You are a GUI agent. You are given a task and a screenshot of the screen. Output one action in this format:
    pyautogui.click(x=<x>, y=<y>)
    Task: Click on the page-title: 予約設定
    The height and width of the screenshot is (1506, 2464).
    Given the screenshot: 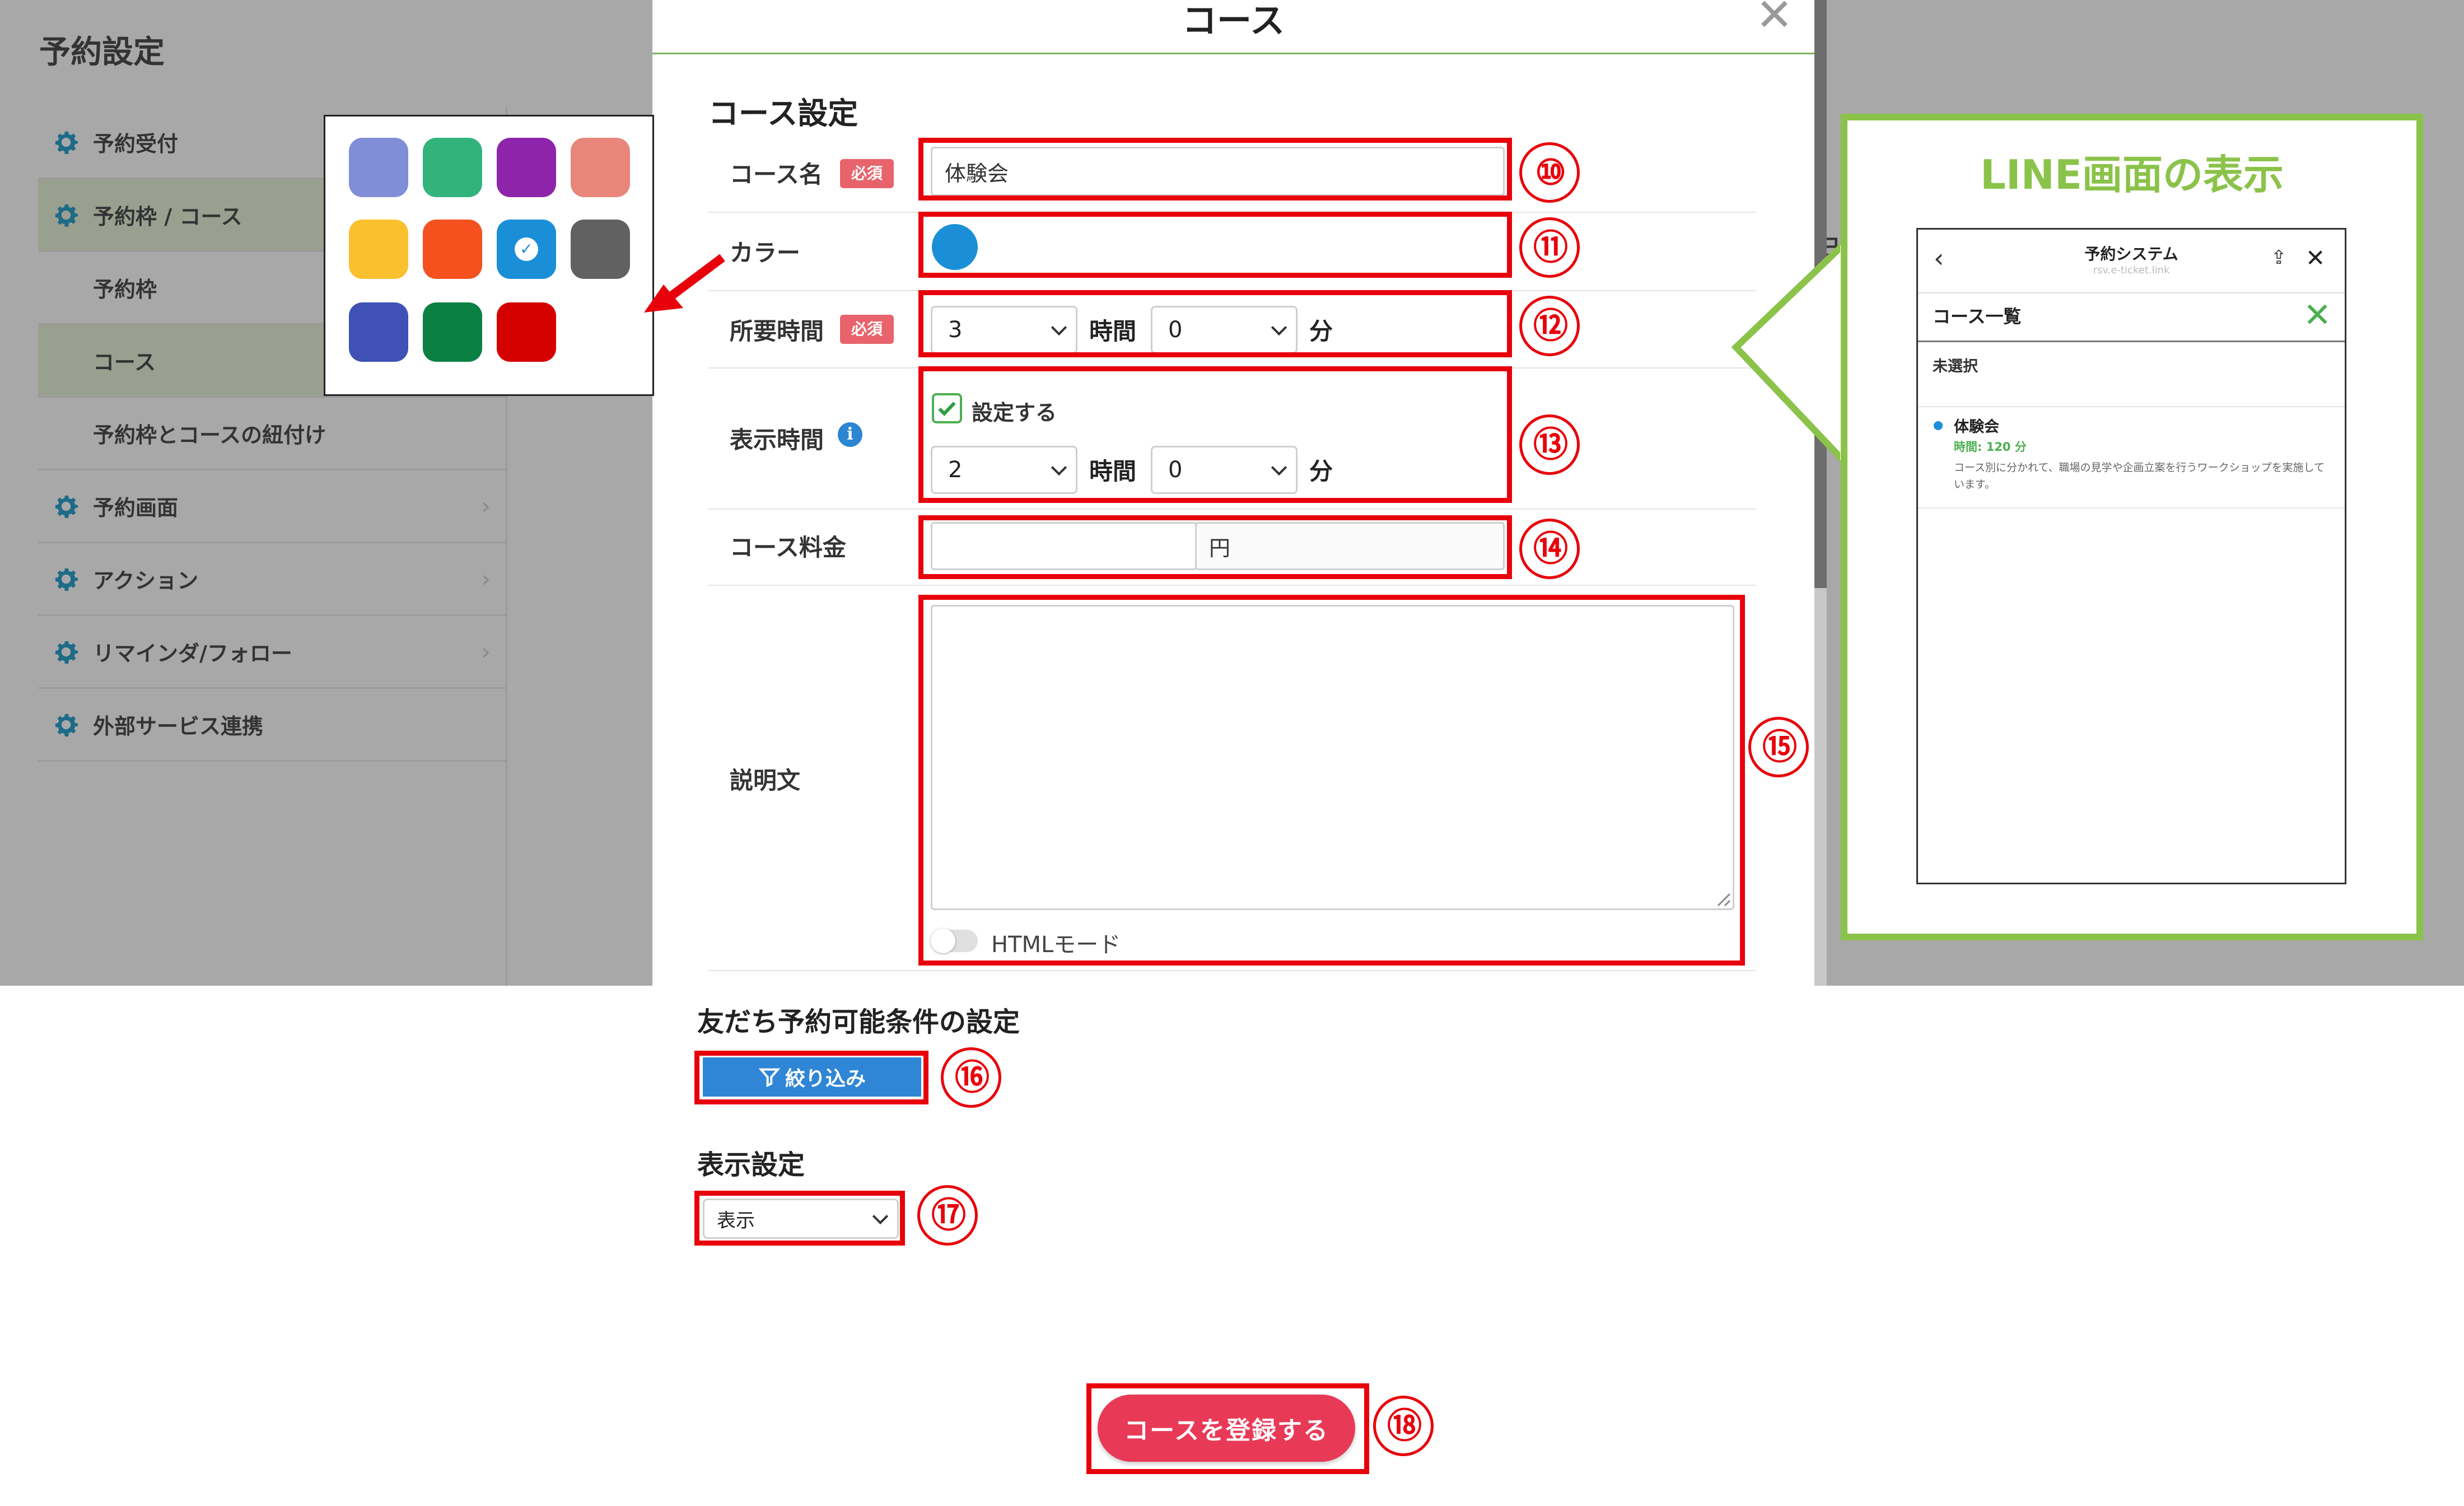 What is the action you would take?
    pyautogui.click(x=102, y=53)
    